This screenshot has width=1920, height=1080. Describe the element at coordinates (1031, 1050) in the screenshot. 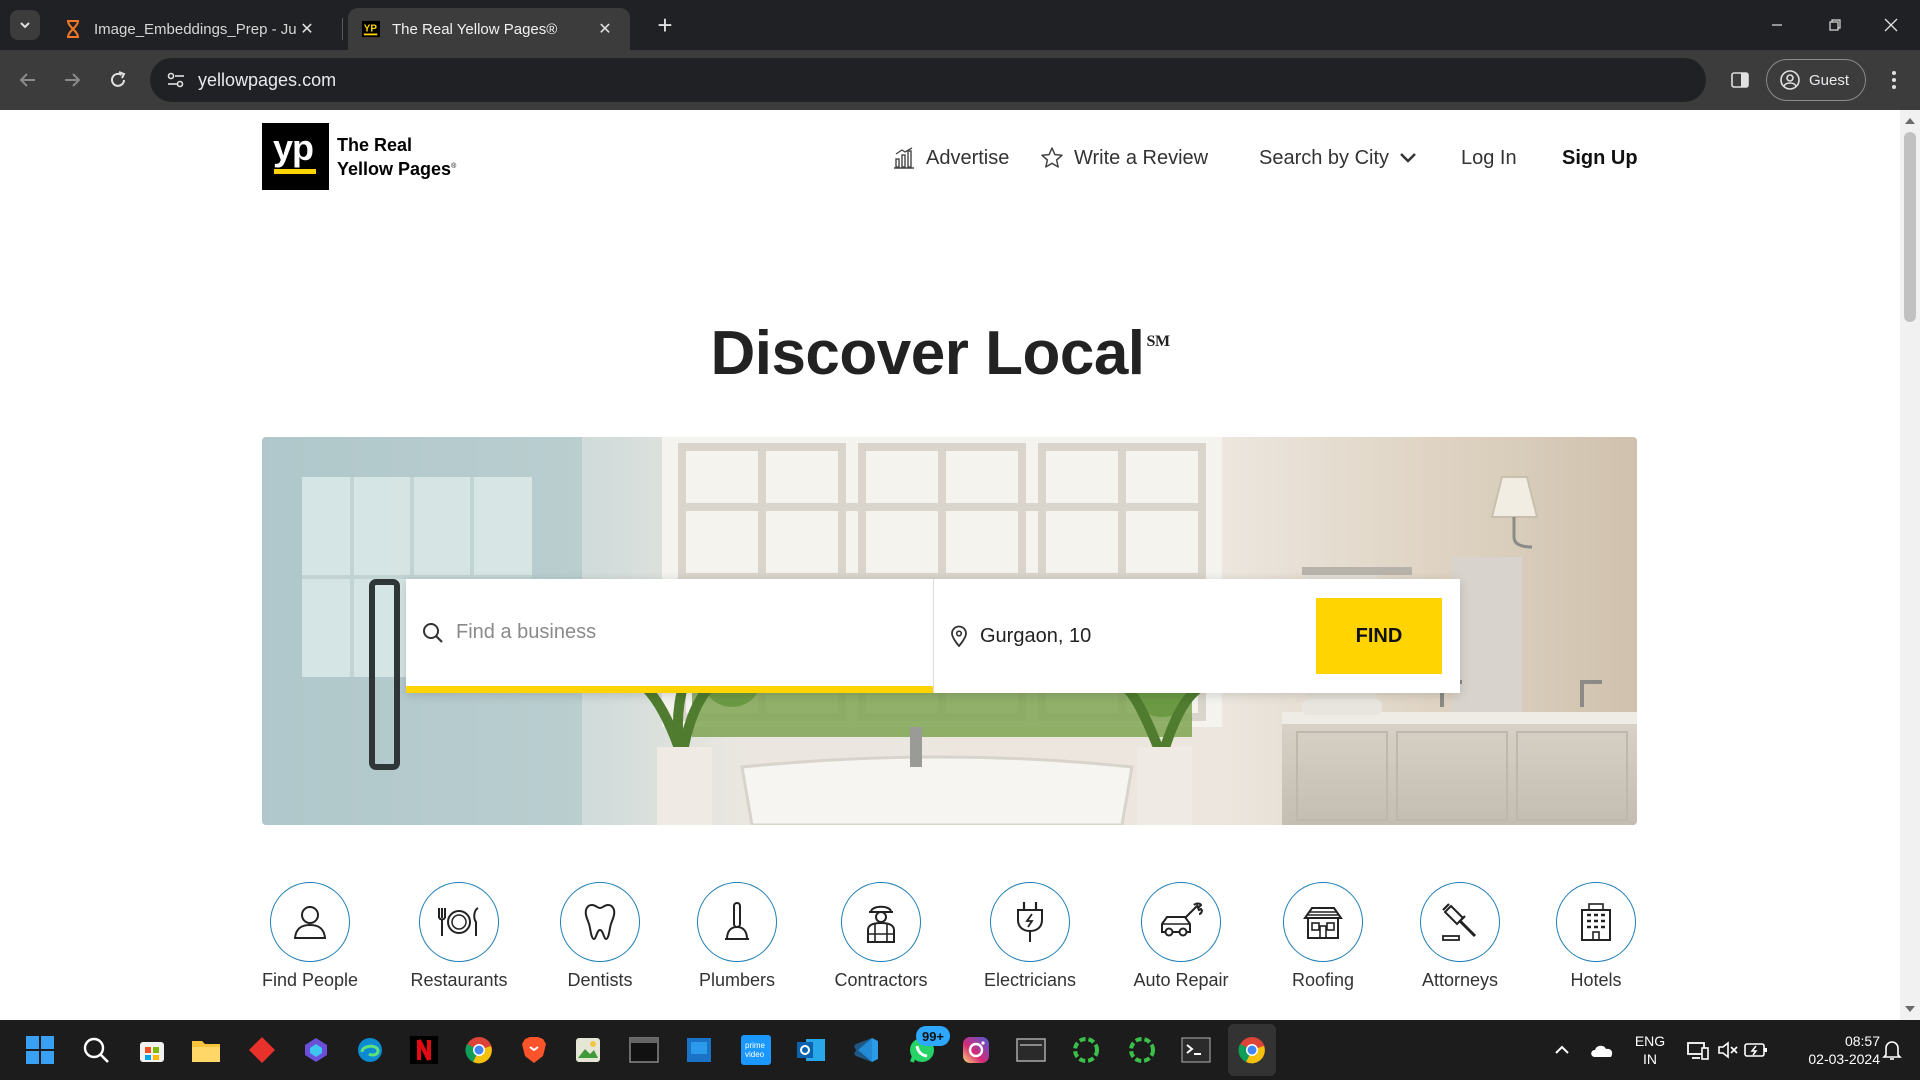

I see `app-window-icon` at that location.